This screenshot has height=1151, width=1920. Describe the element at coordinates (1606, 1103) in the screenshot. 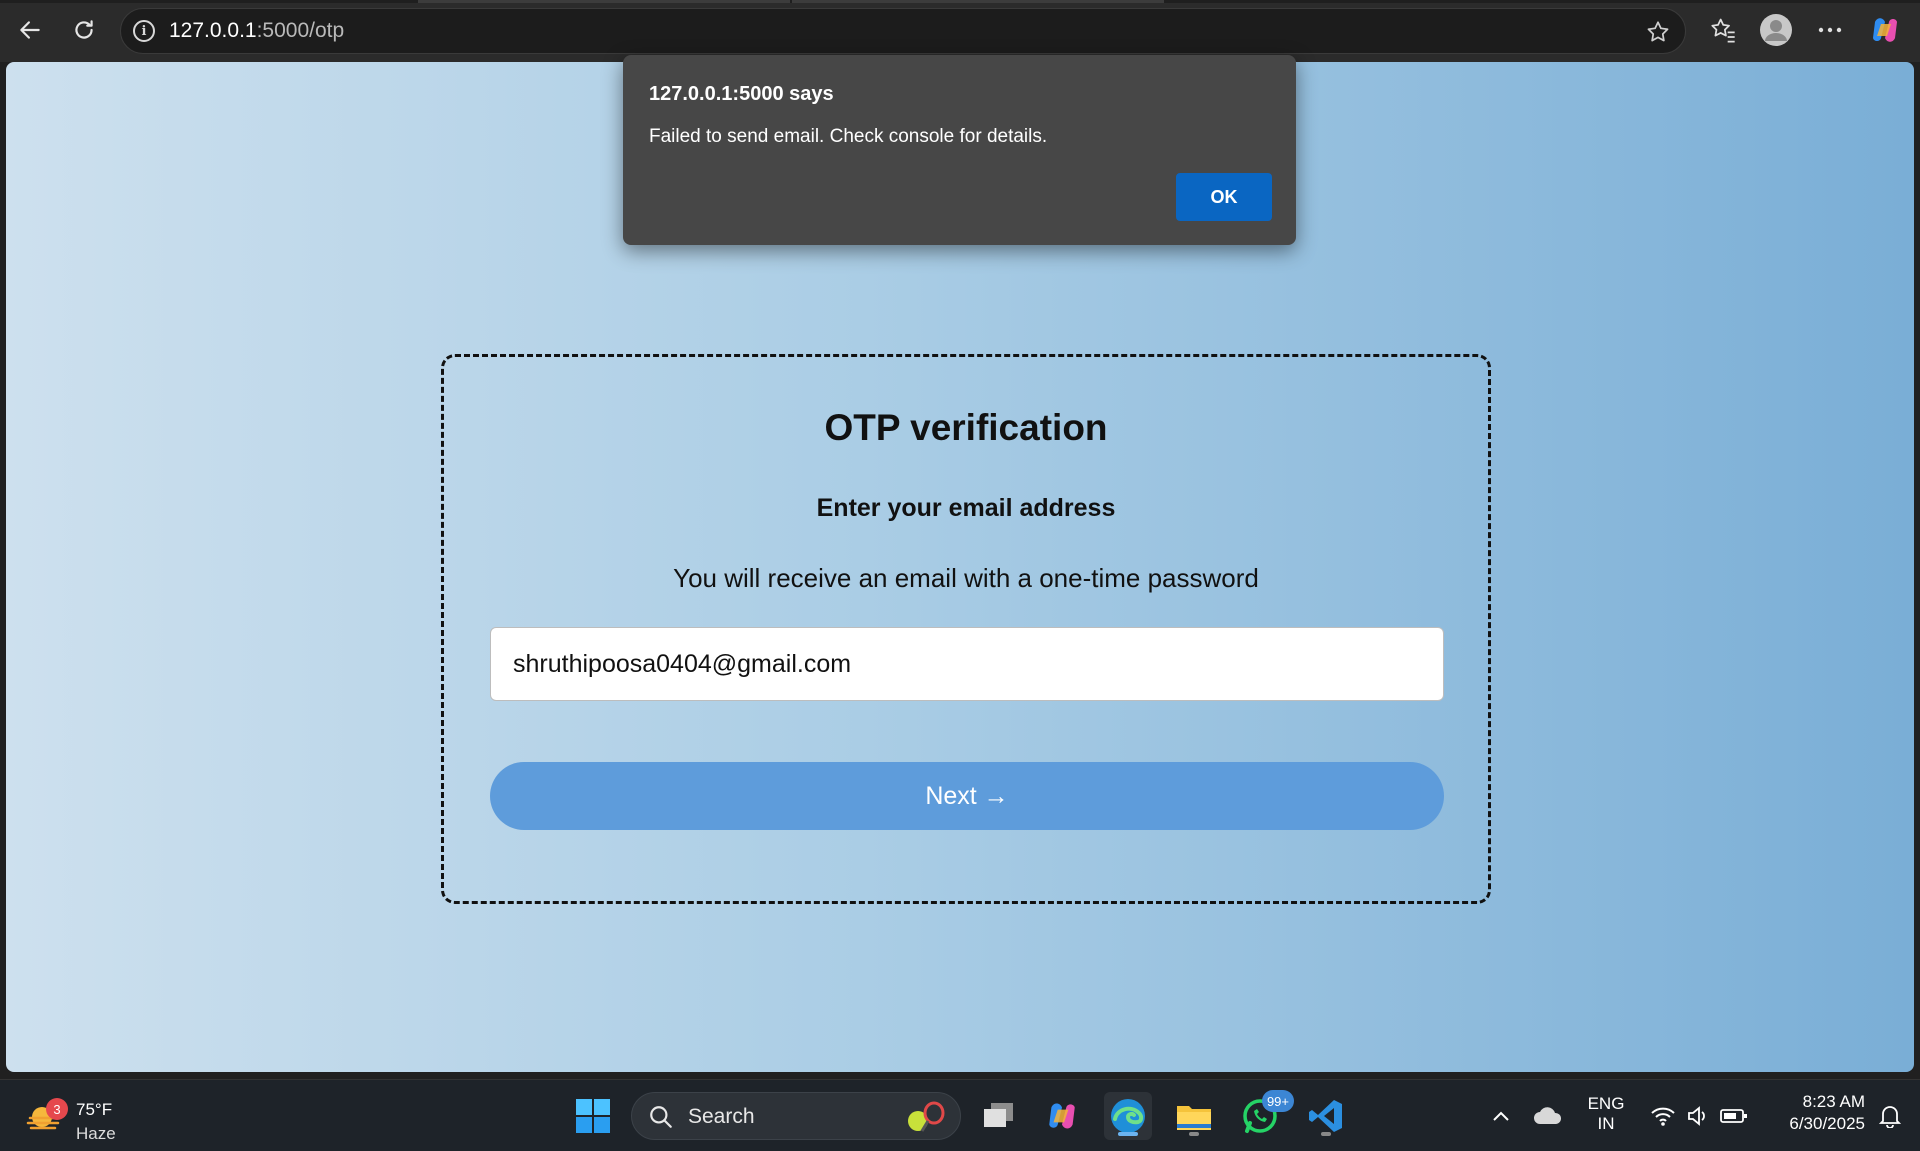

I see `language-code: ENG` at that location.